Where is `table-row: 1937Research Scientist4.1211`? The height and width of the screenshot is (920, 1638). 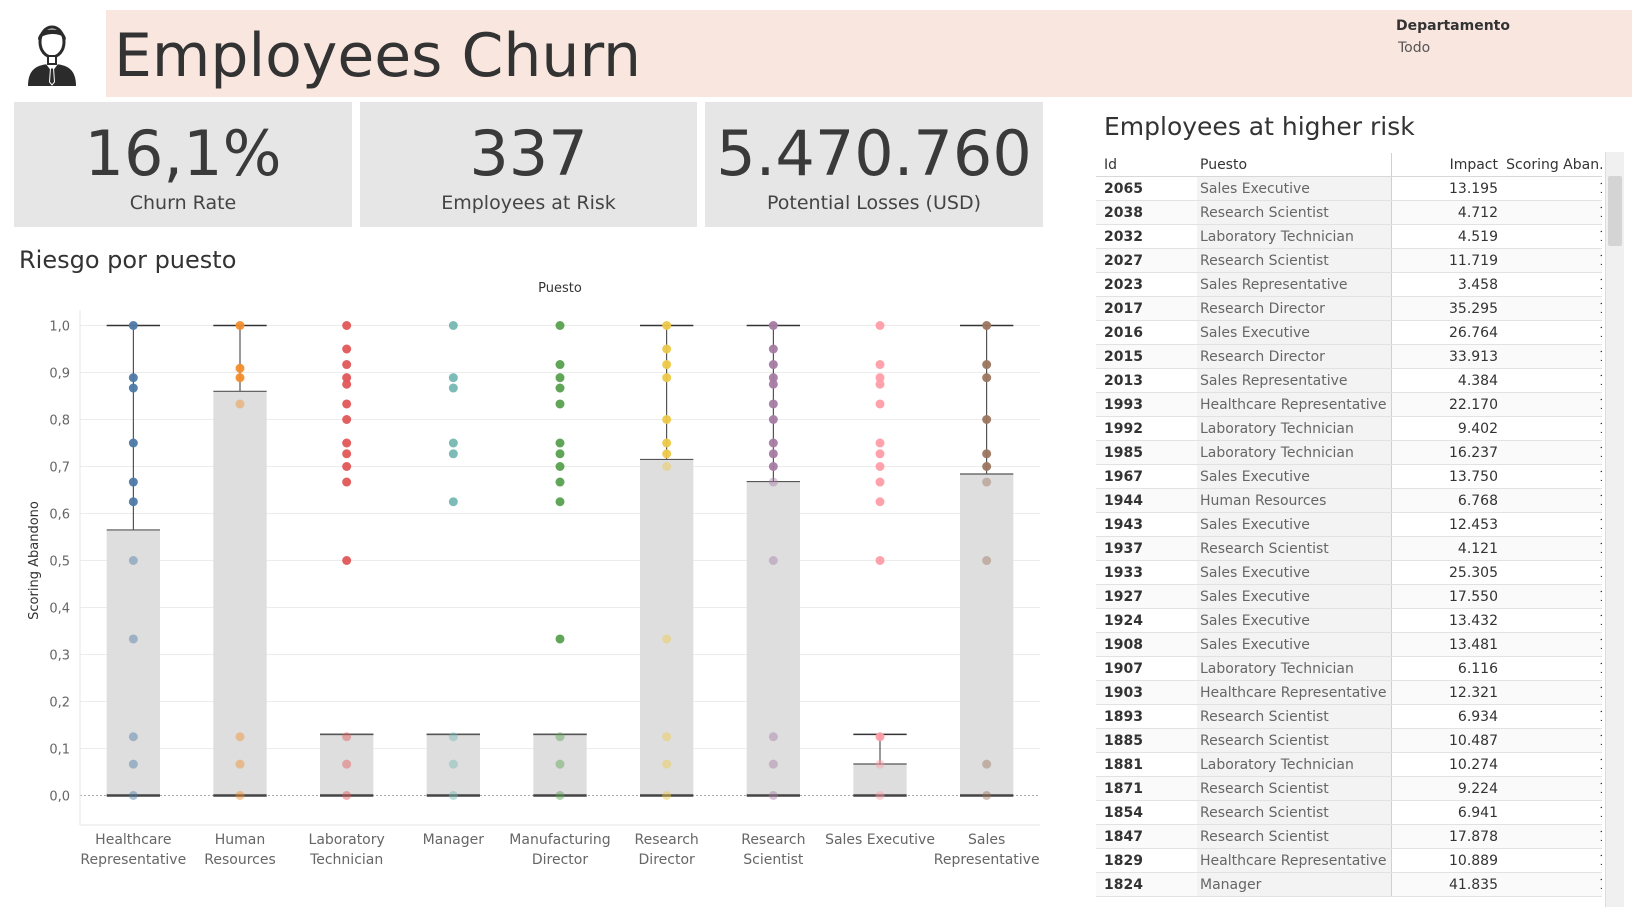
table-row: 1937Research Scientist4.1211 is located at coordinates (1349, 548).